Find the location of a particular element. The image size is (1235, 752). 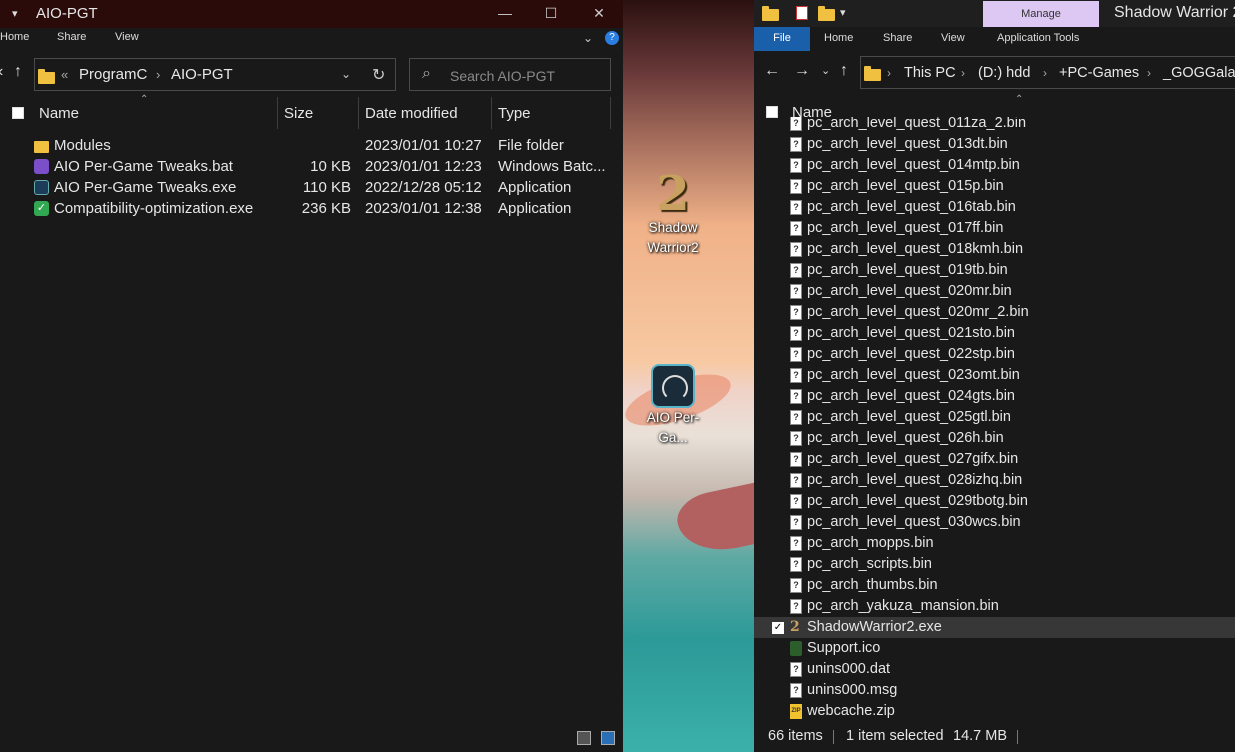

list-item: ? pc_arch_level_quest_013dt.bin is located at coordinates (994, 144).